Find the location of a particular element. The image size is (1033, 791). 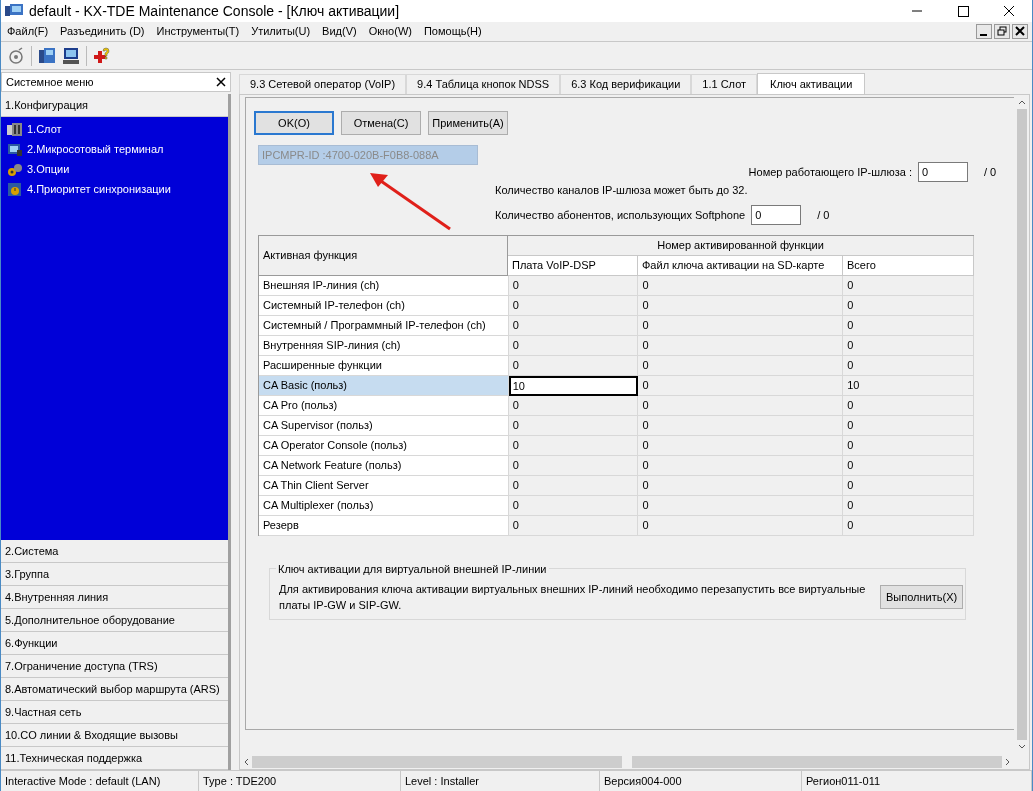

column-header: Активная функция is located at coordinates (383, 256).